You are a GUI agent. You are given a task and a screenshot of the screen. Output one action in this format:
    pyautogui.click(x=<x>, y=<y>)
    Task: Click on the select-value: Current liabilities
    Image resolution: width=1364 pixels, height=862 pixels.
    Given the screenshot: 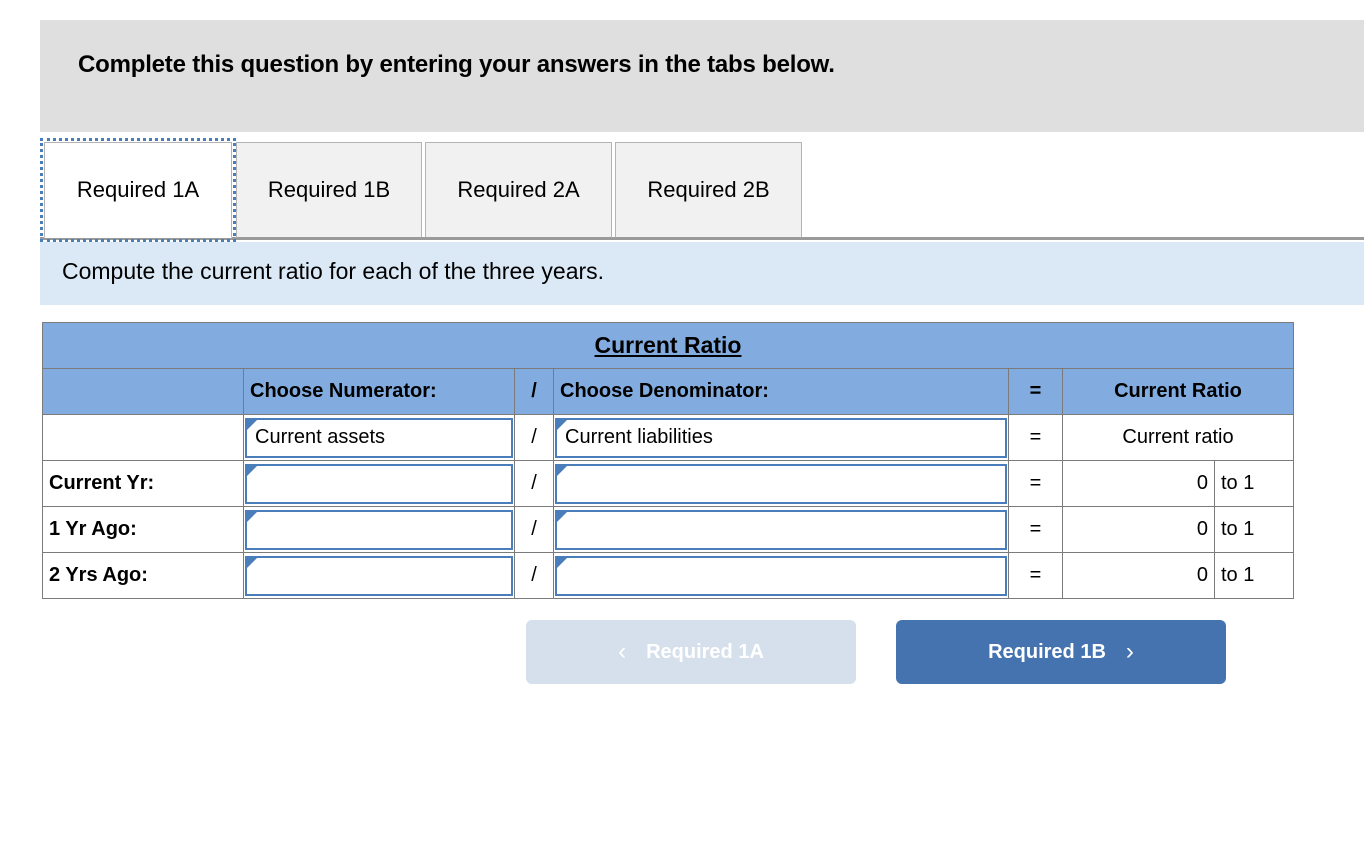 What is the action you would take?
    pyautogui.click(x=639, y=437)
    